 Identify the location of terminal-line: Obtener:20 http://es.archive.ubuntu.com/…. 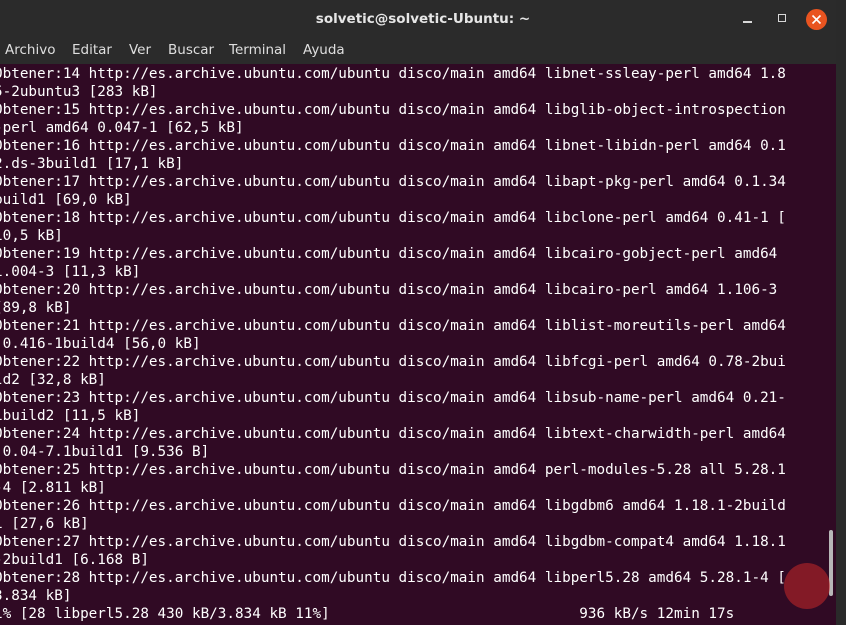
(389, 290).